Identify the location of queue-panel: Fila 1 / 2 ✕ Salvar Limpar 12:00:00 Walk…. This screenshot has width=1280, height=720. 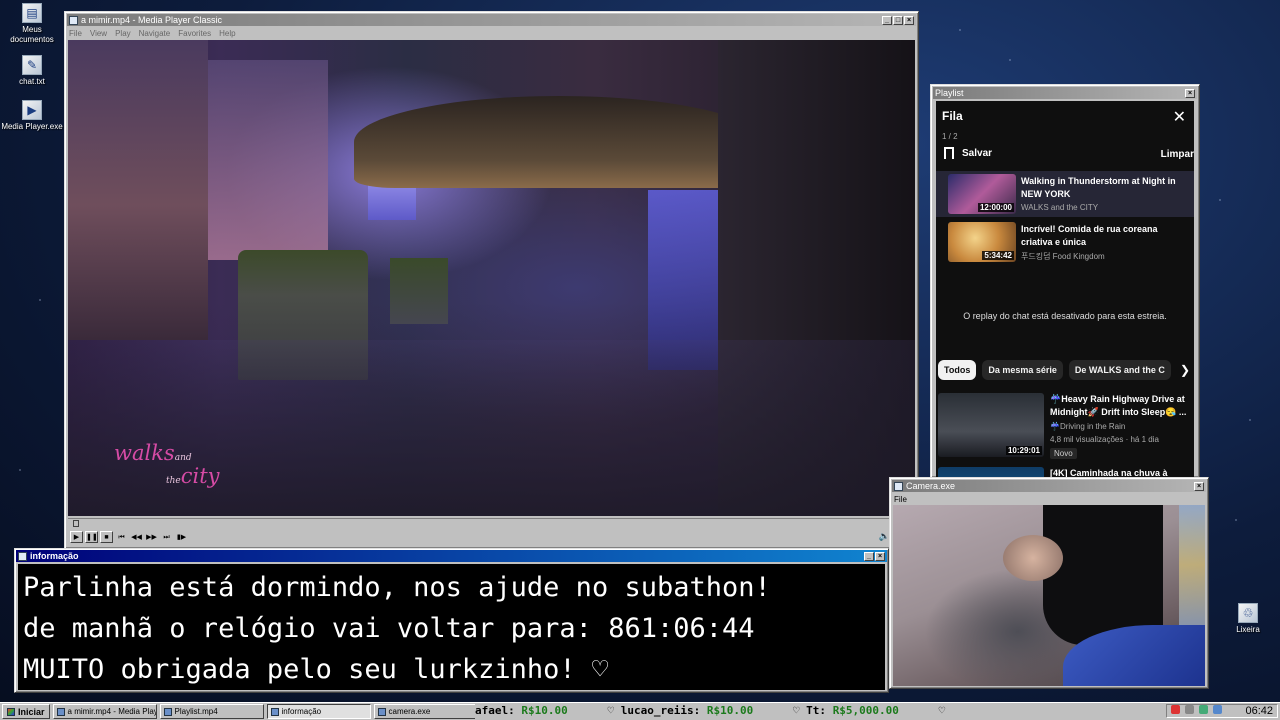
(1065, 289).